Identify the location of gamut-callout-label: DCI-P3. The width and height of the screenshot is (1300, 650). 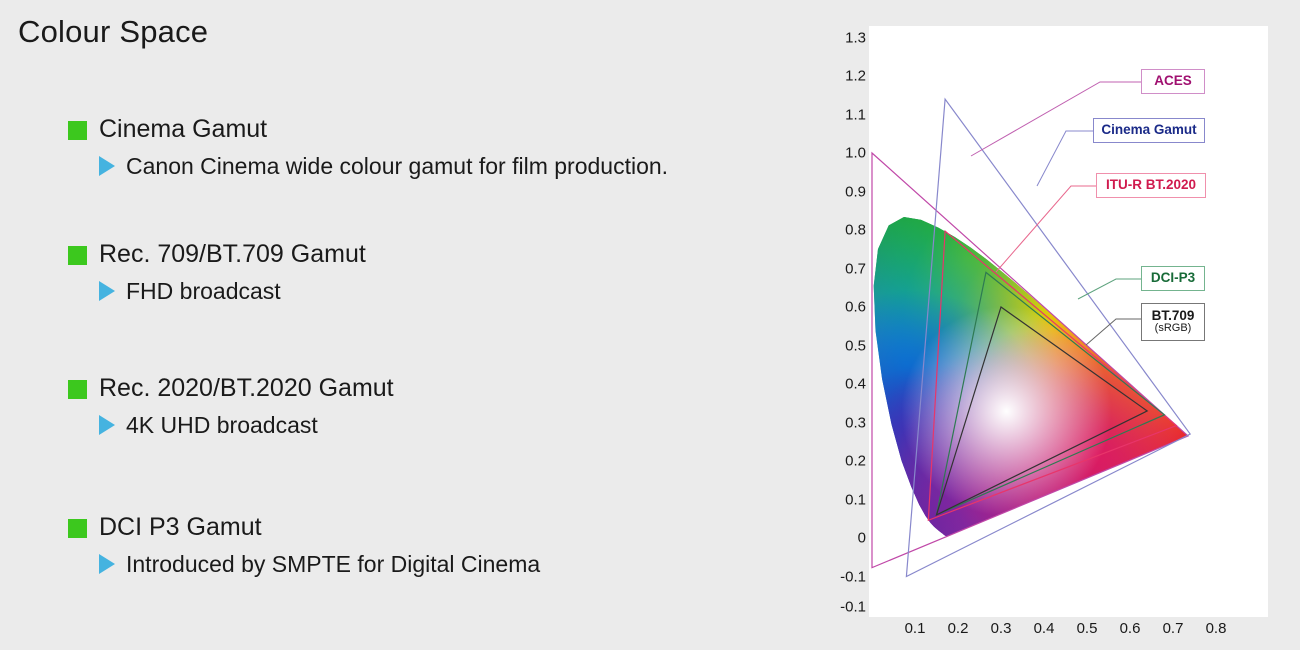
(1173, 278).